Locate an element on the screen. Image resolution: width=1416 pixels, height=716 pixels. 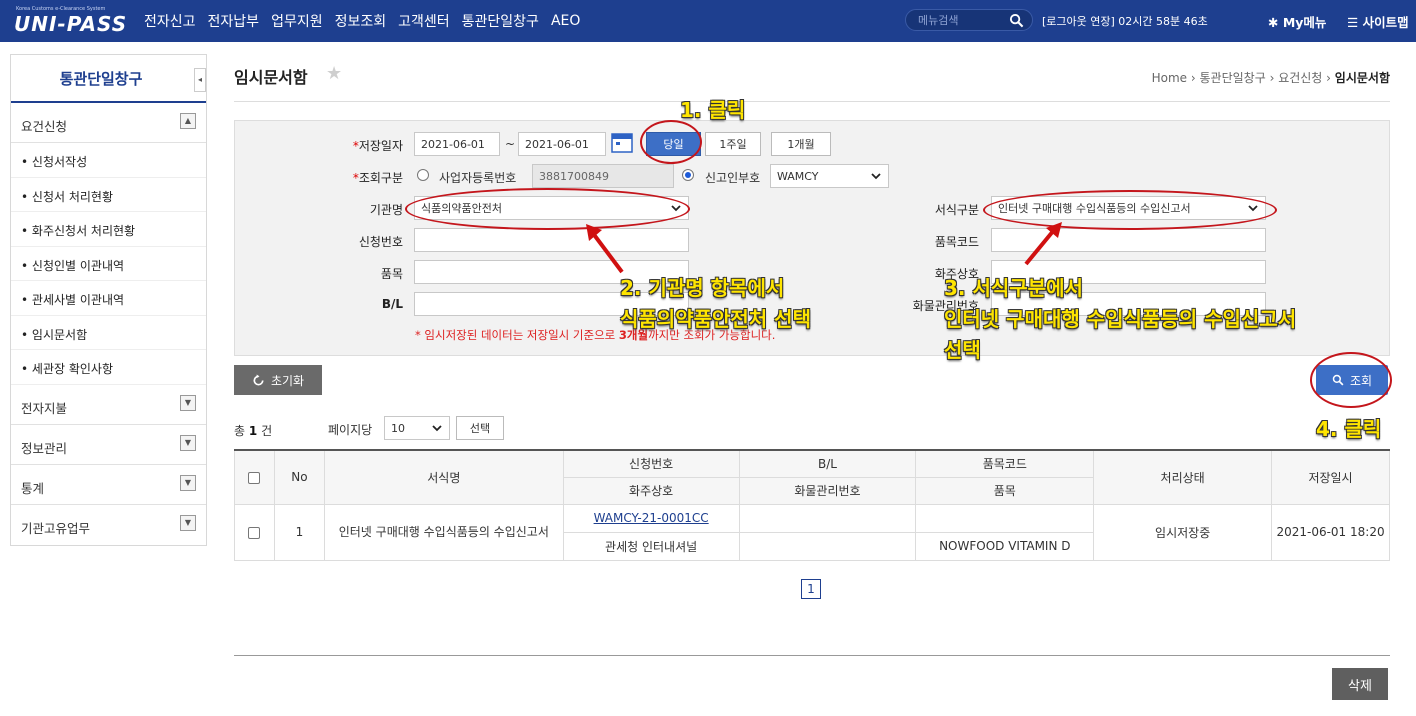
radio-biz-no is located at coordinates (423, 175).